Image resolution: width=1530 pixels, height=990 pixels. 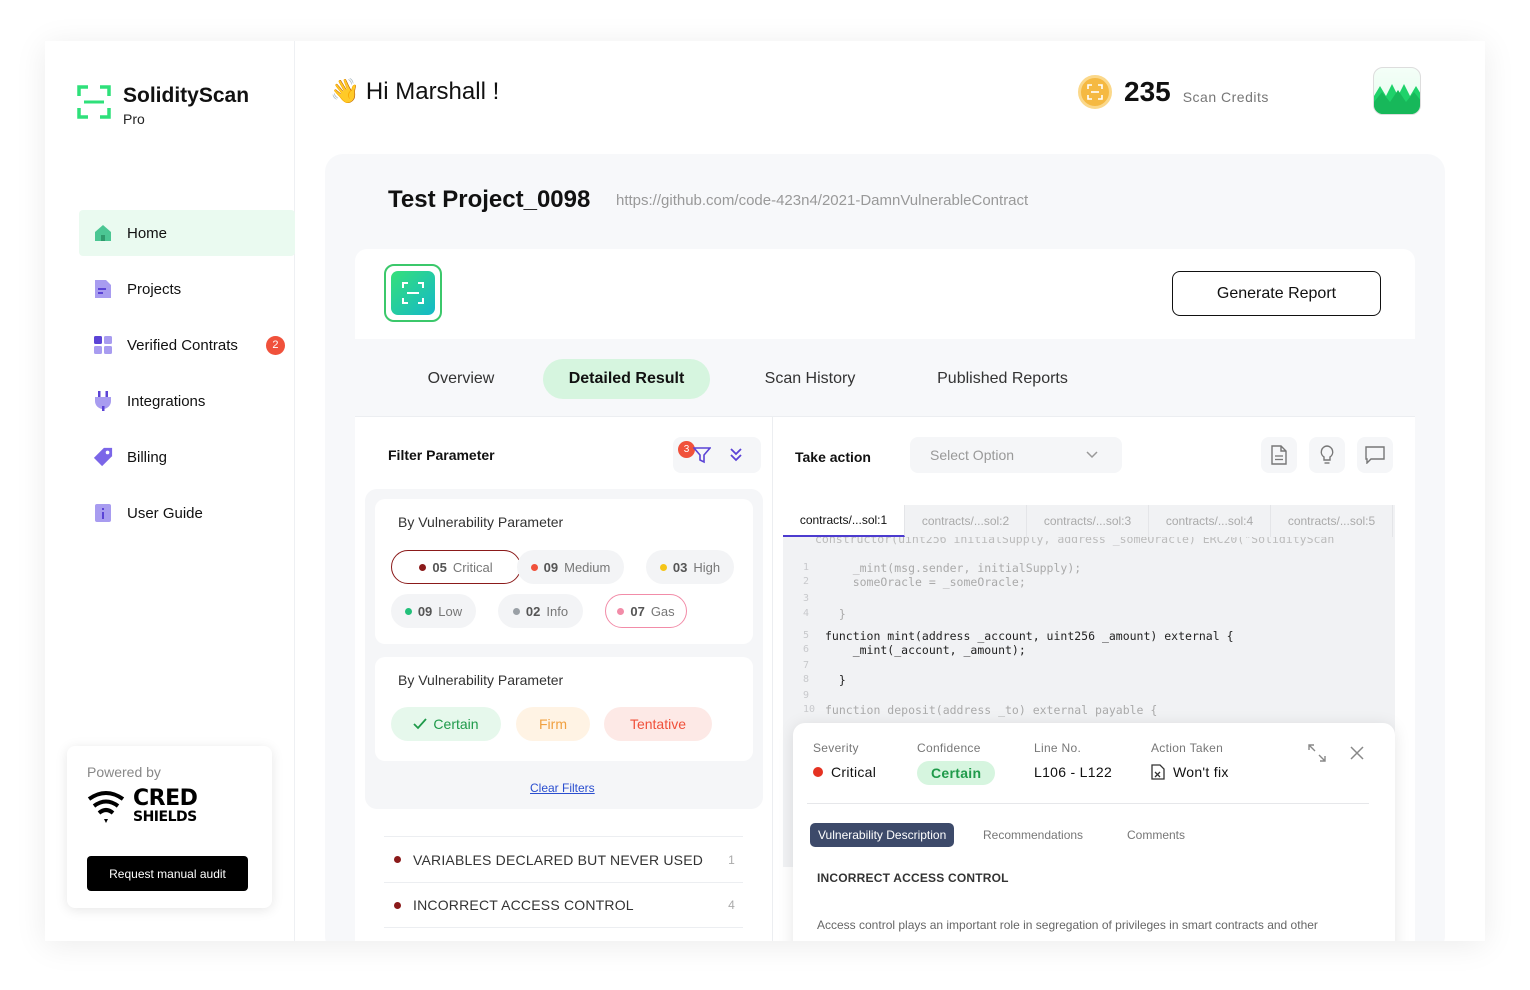 I want to click on chip-firm: Firm, so click(x=553, y=724).